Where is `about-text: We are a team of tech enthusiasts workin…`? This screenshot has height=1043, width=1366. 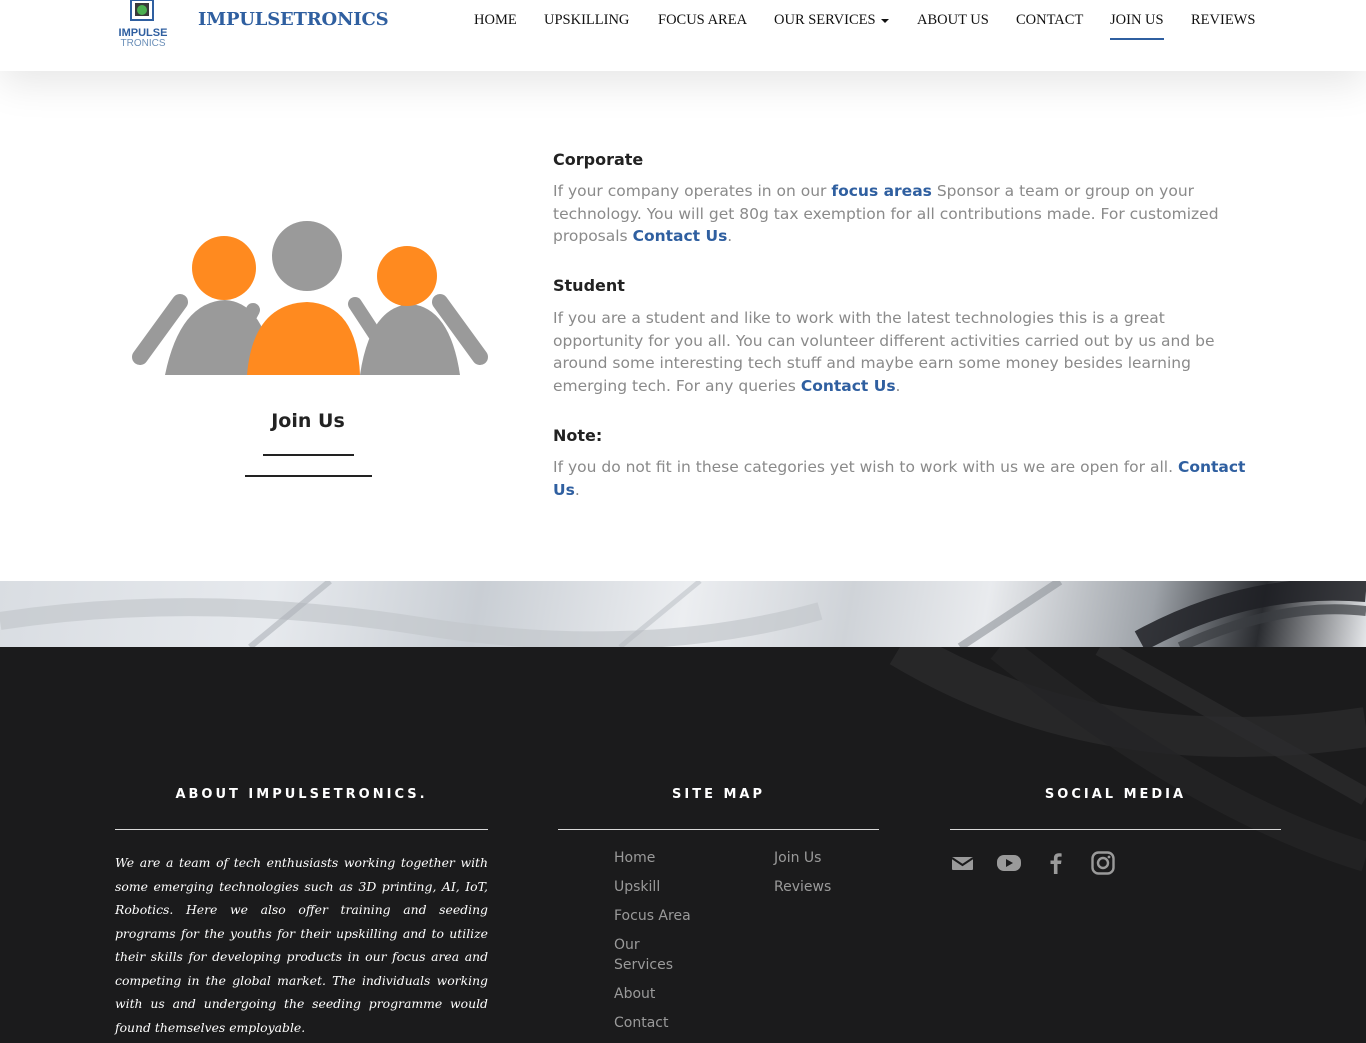 about-text: We are a team of tech enthusiasts workin… is located at coordinates (301, 945).